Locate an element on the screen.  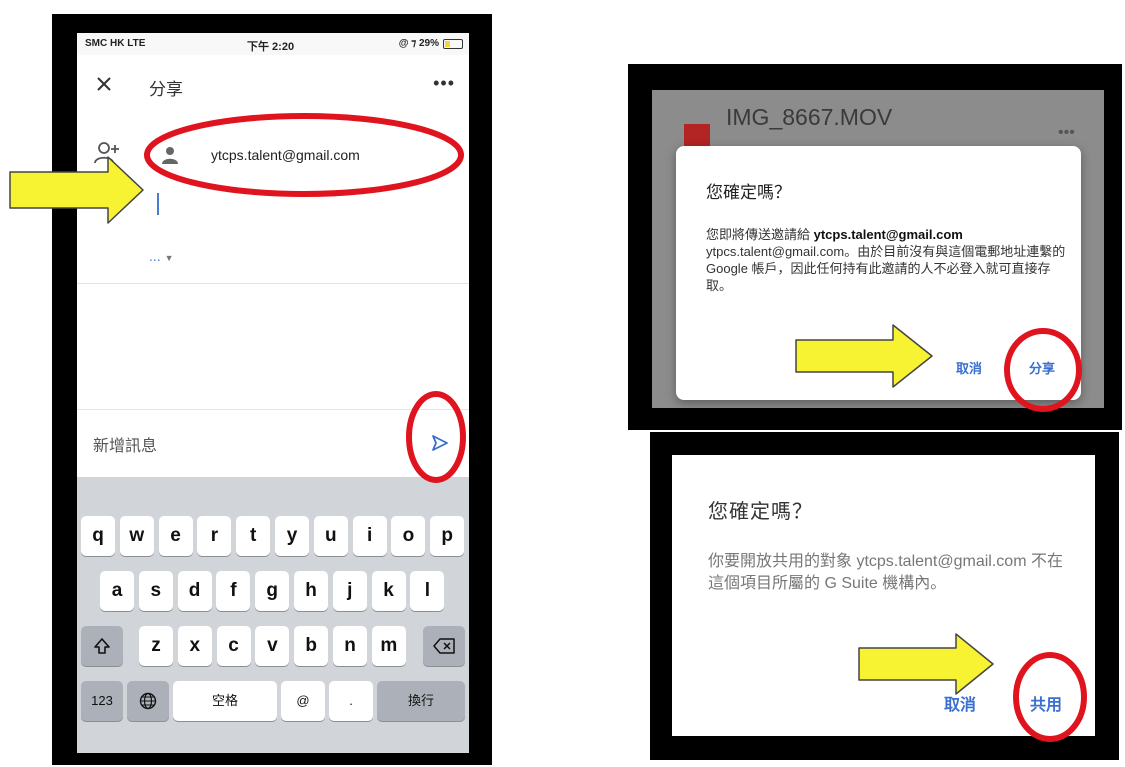
backspace-icon is located at coordinates (444, 646).